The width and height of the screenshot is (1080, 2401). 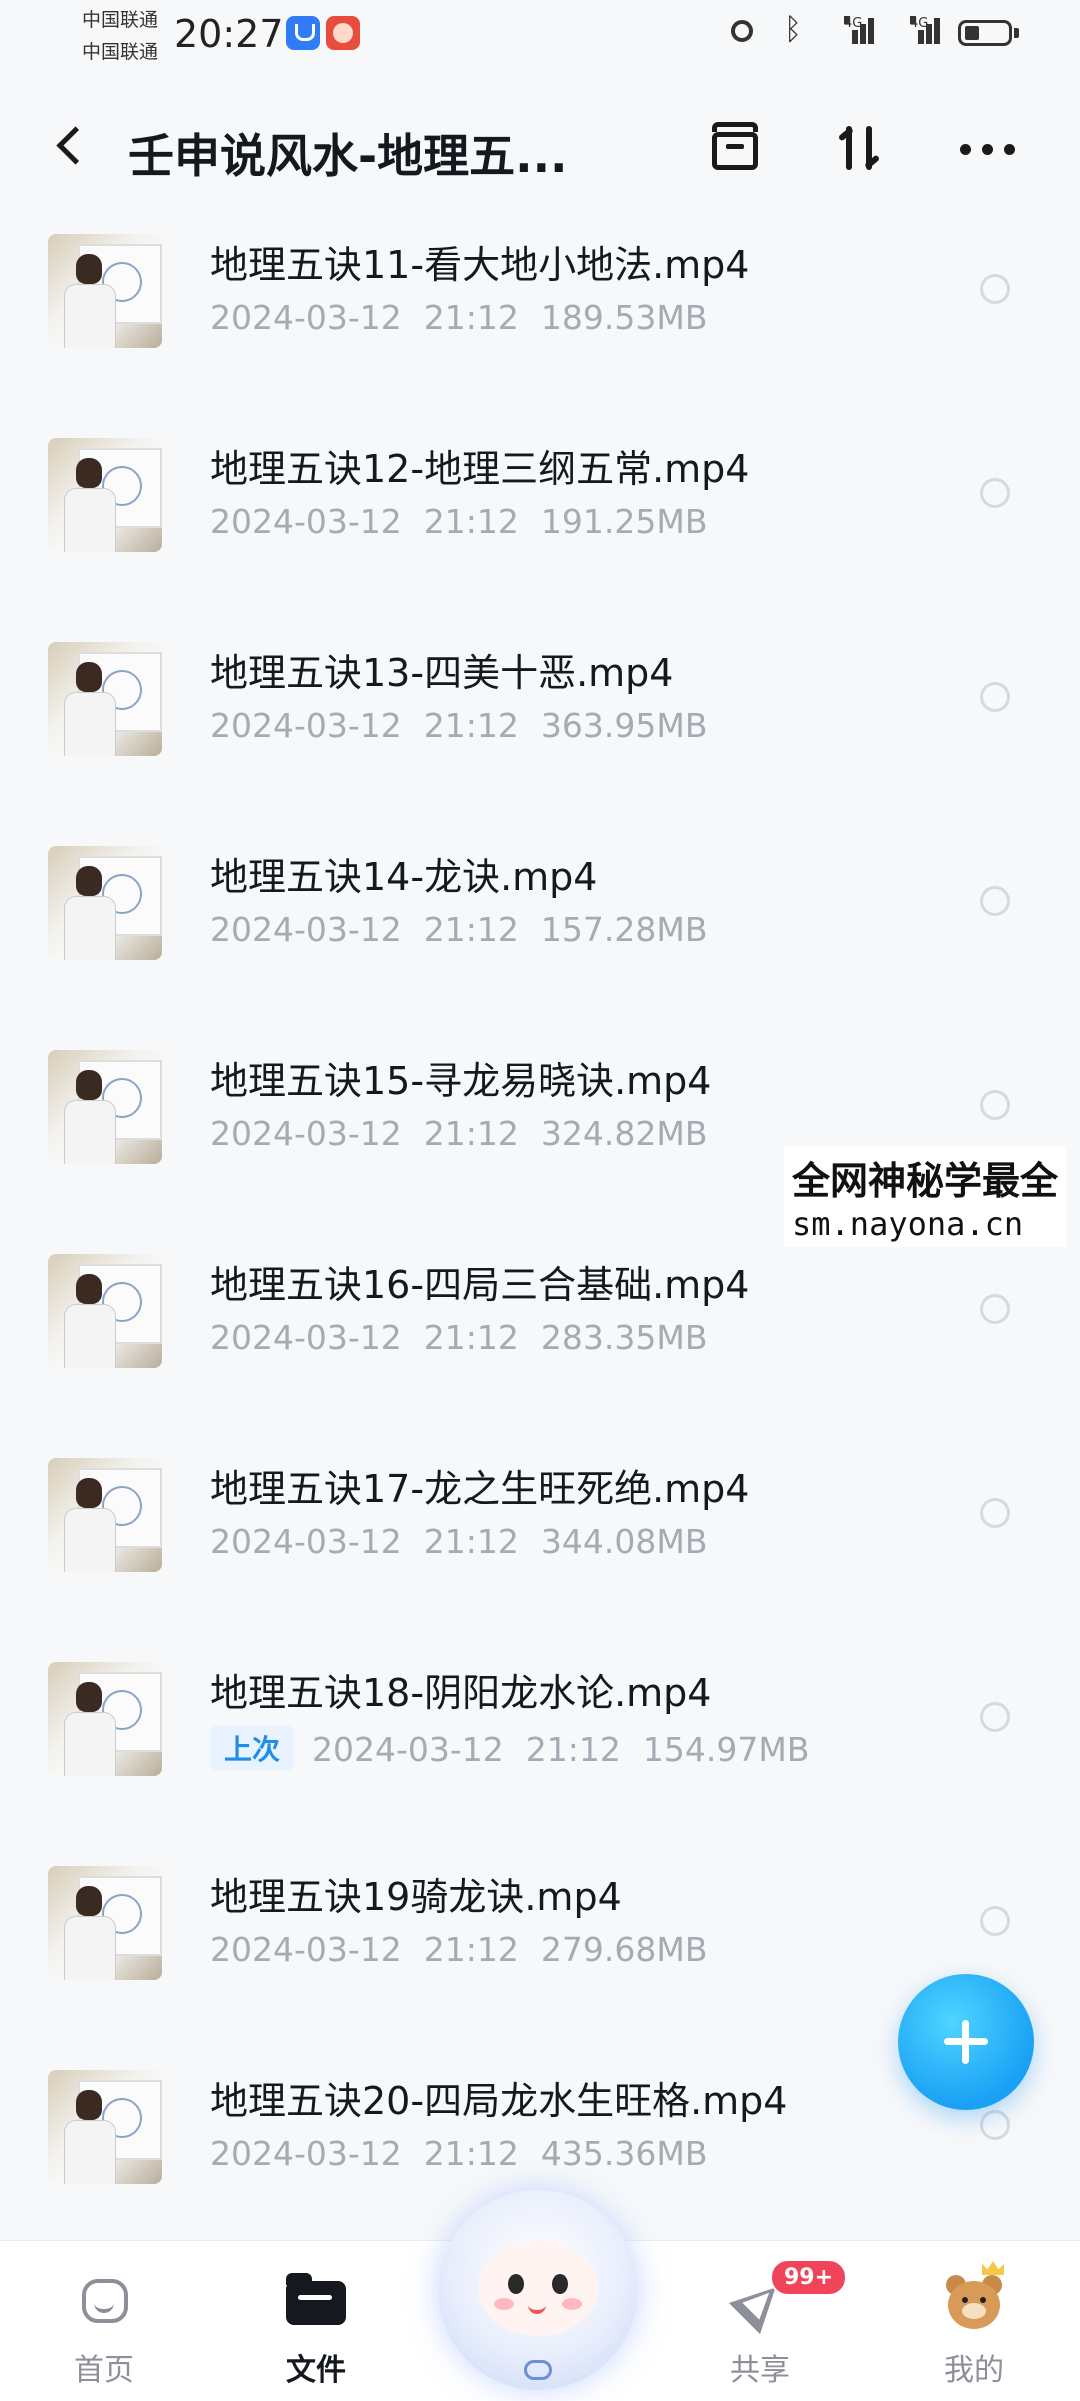 What do you see at coordinates (925, 1181) in the screenshot?
I see `watermark-line-1: 全网神秘学最全` at bounding box center [925, 1181].